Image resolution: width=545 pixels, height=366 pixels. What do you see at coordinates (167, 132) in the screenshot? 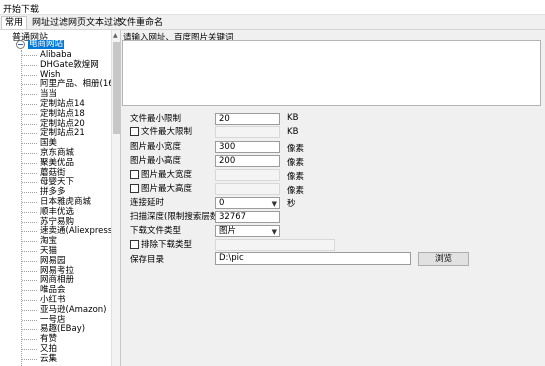
I see `max-file-size-label: 文件最大限制` at bounding box center [167, 132].